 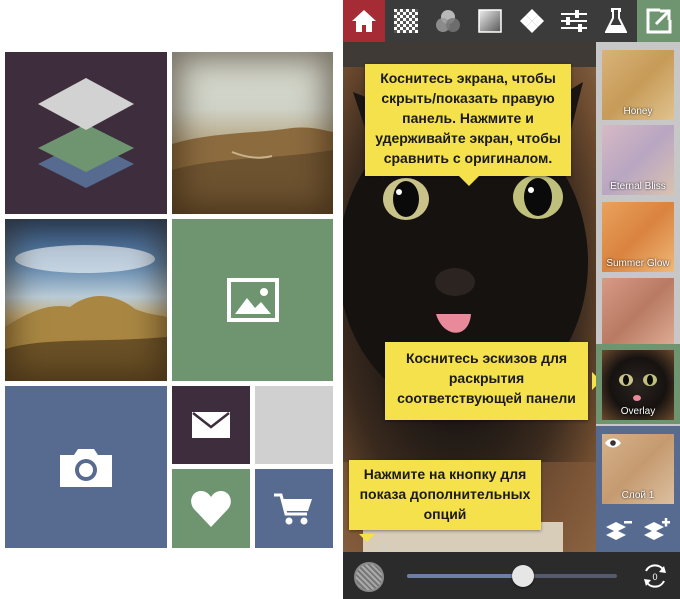 I want to click on lab-button, so click(x=616, y=21).